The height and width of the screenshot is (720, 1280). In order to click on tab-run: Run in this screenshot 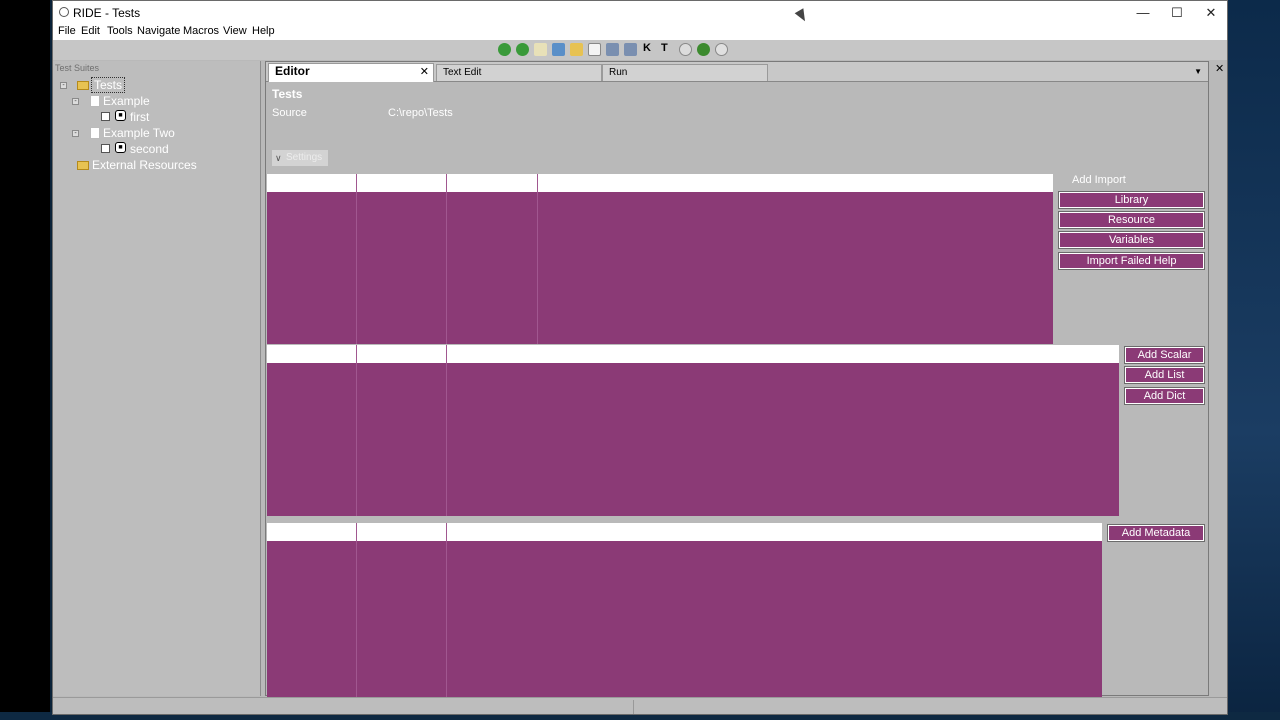, I will do `click(685, 72)`.